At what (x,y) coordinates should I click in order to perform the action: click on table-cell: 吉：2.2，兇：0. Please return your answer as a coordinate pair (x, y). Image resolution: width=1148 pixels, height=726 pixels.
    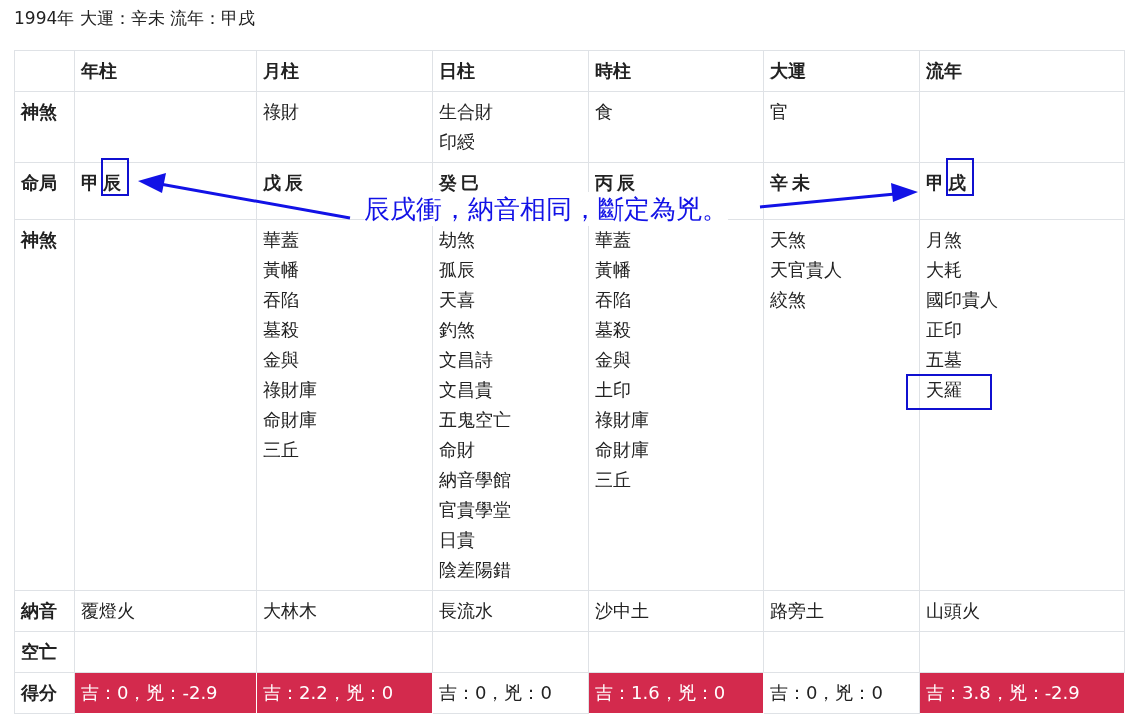
    Looking at the image, I should click on (344, 693).